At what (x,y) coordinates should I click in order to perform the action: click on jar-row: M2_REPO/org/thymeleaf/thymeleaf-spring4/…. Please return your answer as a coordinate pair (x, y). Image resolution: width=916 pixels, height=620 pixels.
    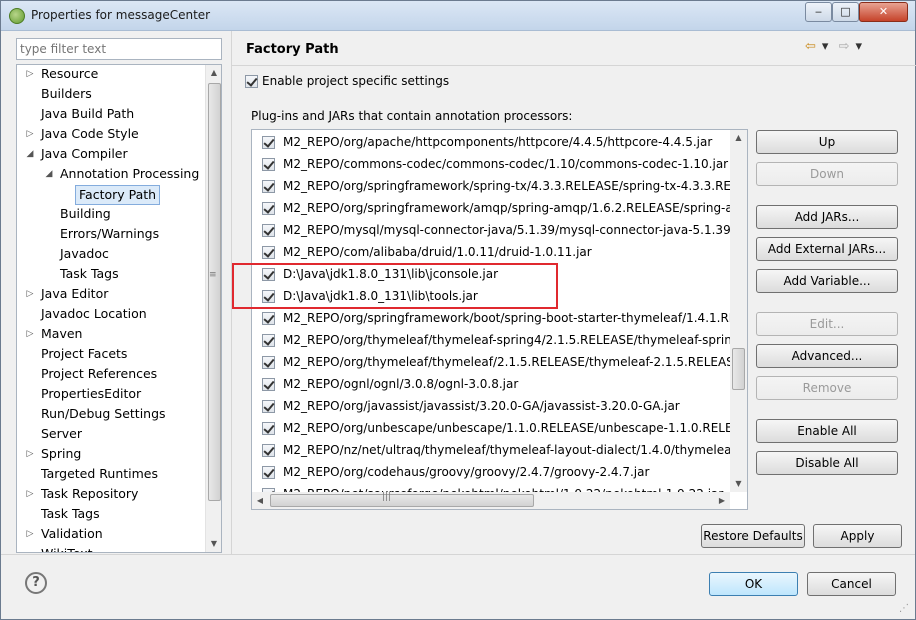
    Looking at the image, I should click on (491, 340).